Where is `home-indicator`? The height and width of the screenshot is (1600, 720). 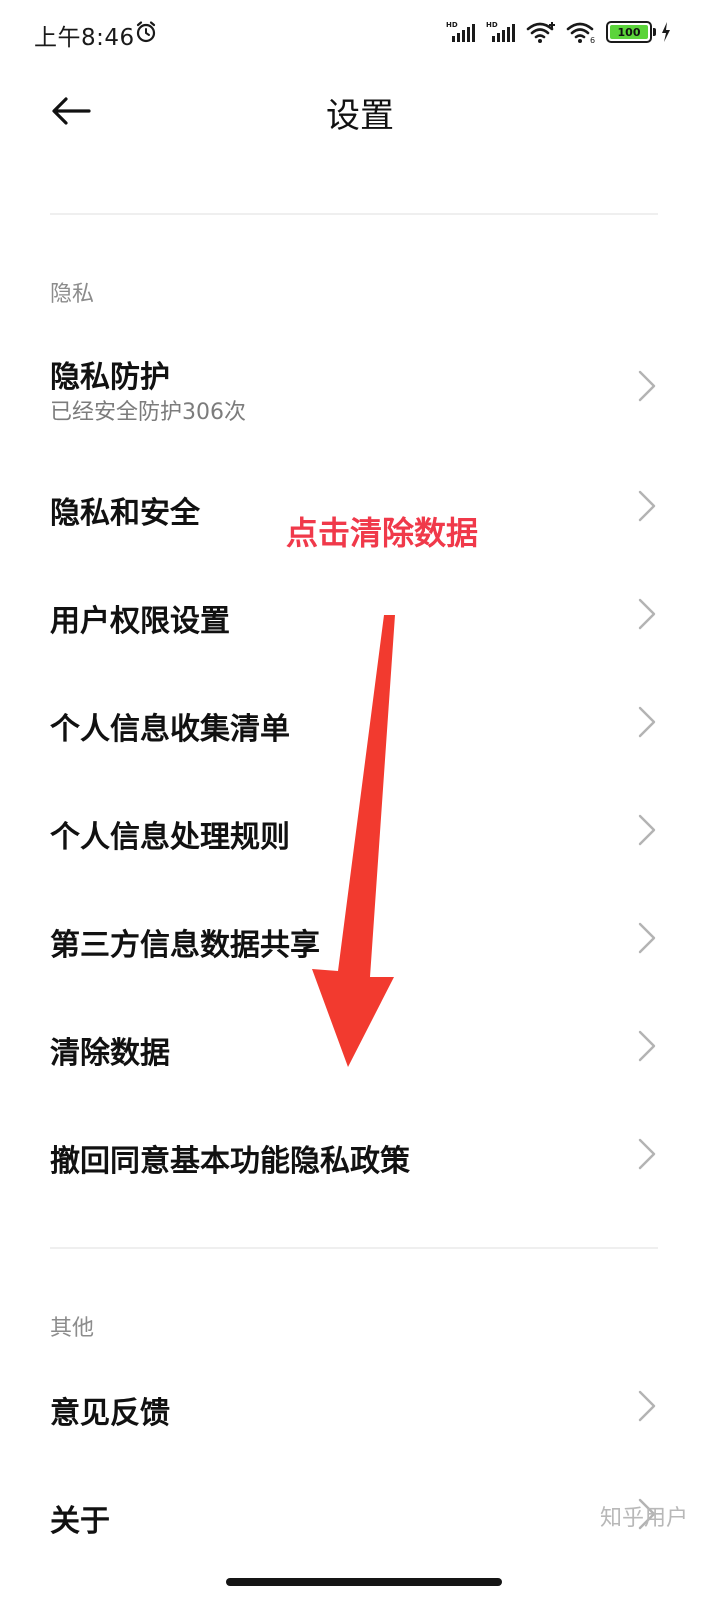 home-indicator is located at coordinates (364, 1582).